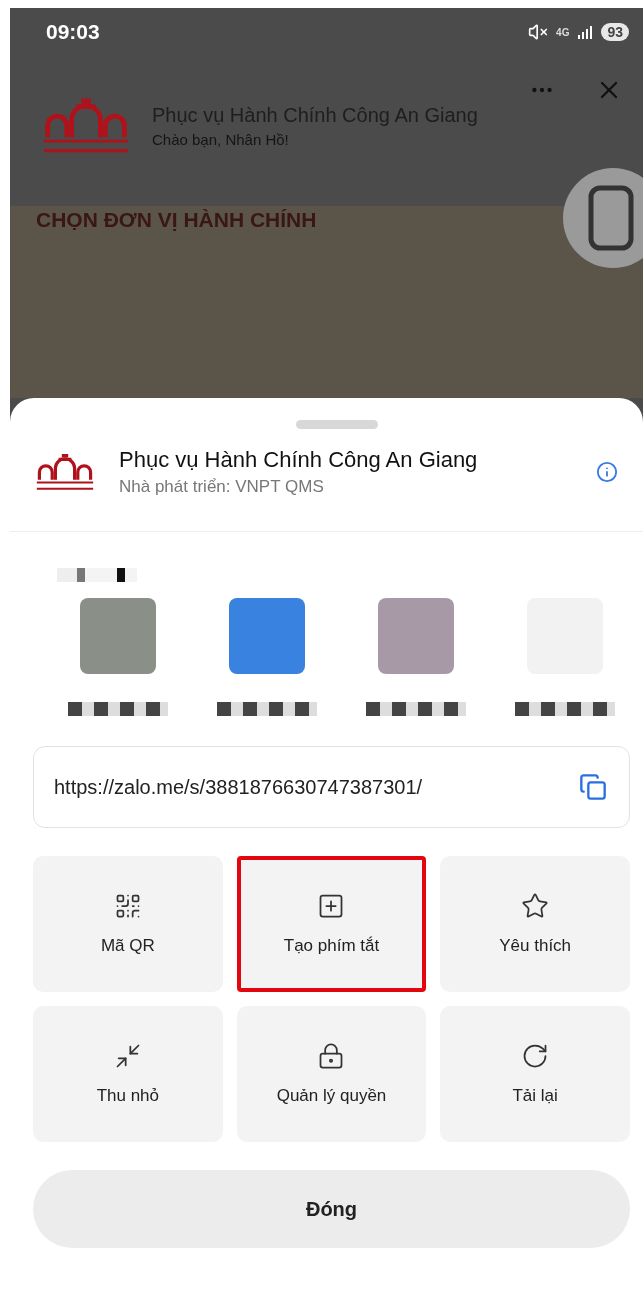 This screenshot has height=1307, width=643. I want to click on developer-text: Nhà phát triển: VNPT QMS, so click(222, 487).